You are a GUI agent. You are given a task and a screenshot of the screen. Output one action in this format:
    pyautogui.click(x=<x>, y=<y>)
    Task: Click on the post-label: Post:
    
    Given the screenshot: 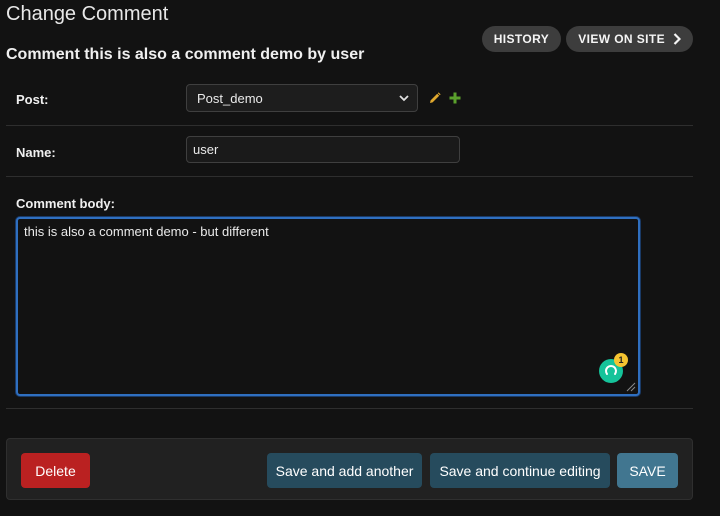 What is the action you would take?
    pyautogui.click(x=32, y=99)
    